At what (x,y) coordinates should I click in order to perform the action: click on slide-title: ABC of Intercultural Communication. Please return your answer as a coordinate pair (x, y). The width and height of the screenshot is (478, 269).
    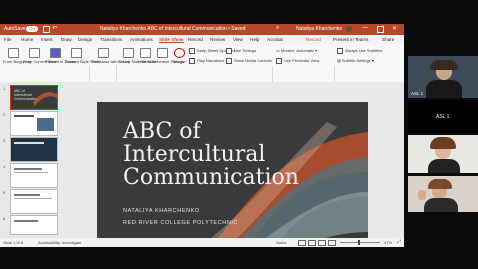
    Looking at the image, I should click on (223, 154).